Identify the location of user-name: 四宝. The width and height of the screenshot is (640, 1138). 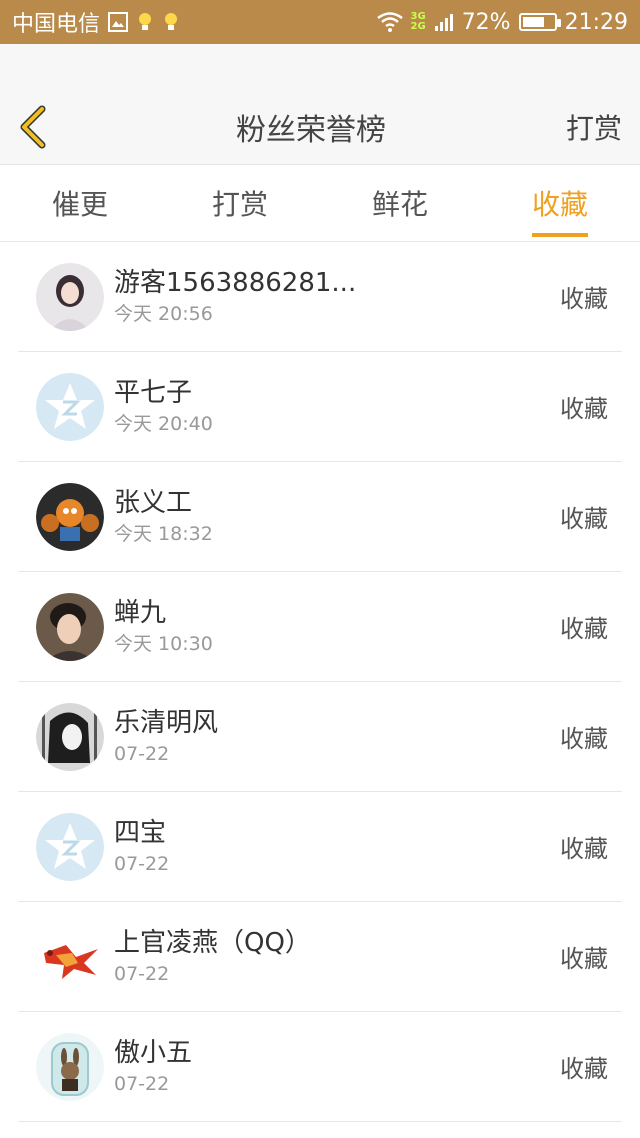
(140, 832).